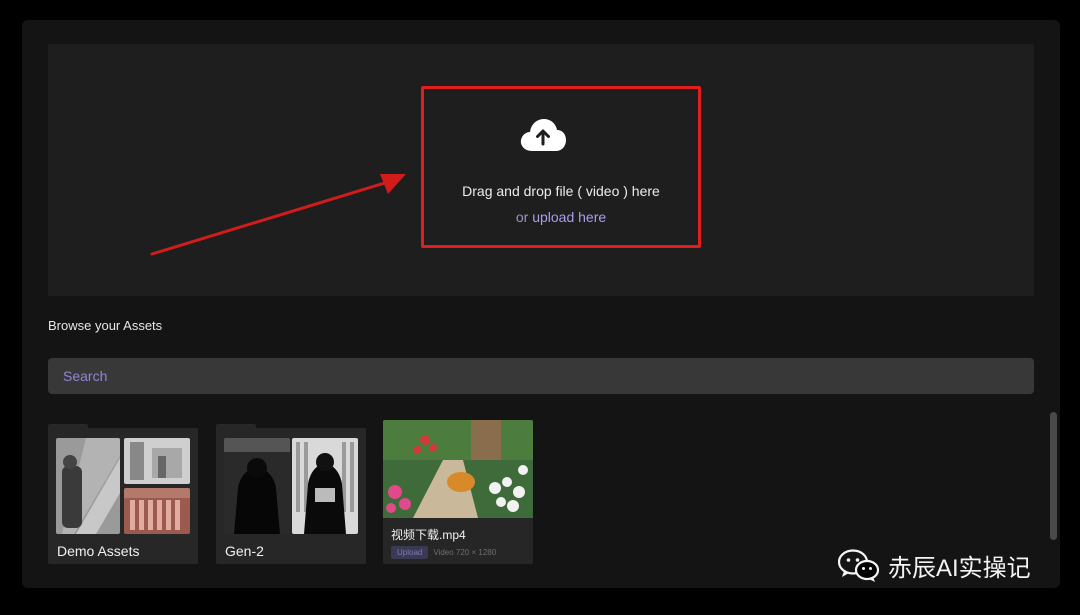 Image resolution: width=1080 pixels, height=615 pixels. I want to click on cloud-upload-icon, so click(543, 135).